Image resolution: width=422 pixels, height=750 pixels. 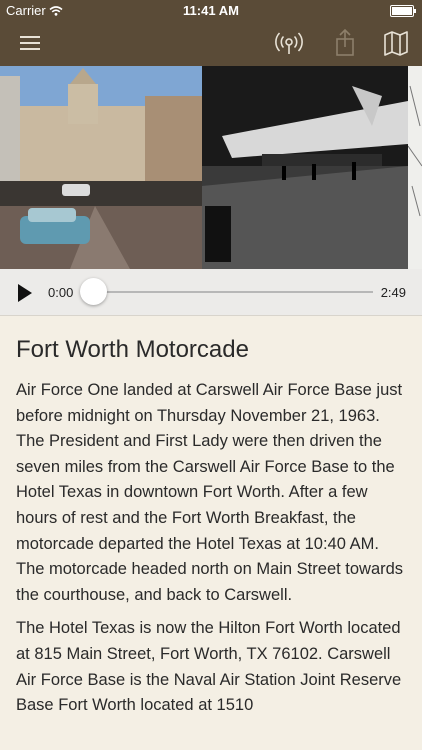 I want to click on air-force-one-night-photo, so click(x=305, y=167).